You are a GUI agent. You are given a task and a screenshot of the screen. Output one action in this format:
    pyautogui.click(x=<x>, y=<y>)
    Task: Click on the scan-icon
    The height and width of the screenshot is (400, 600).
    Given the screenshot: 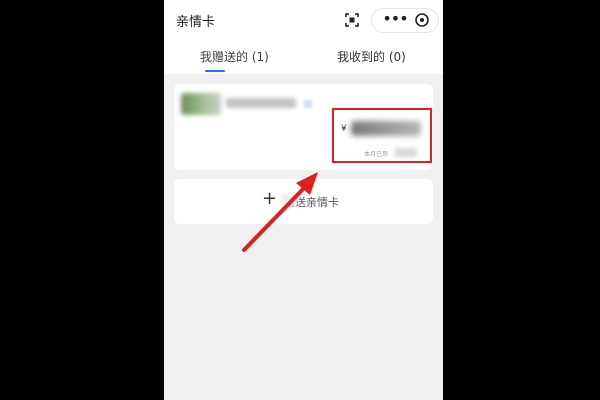 What is the action you would take?
    pyautogui.click(x=352, y=20)
    